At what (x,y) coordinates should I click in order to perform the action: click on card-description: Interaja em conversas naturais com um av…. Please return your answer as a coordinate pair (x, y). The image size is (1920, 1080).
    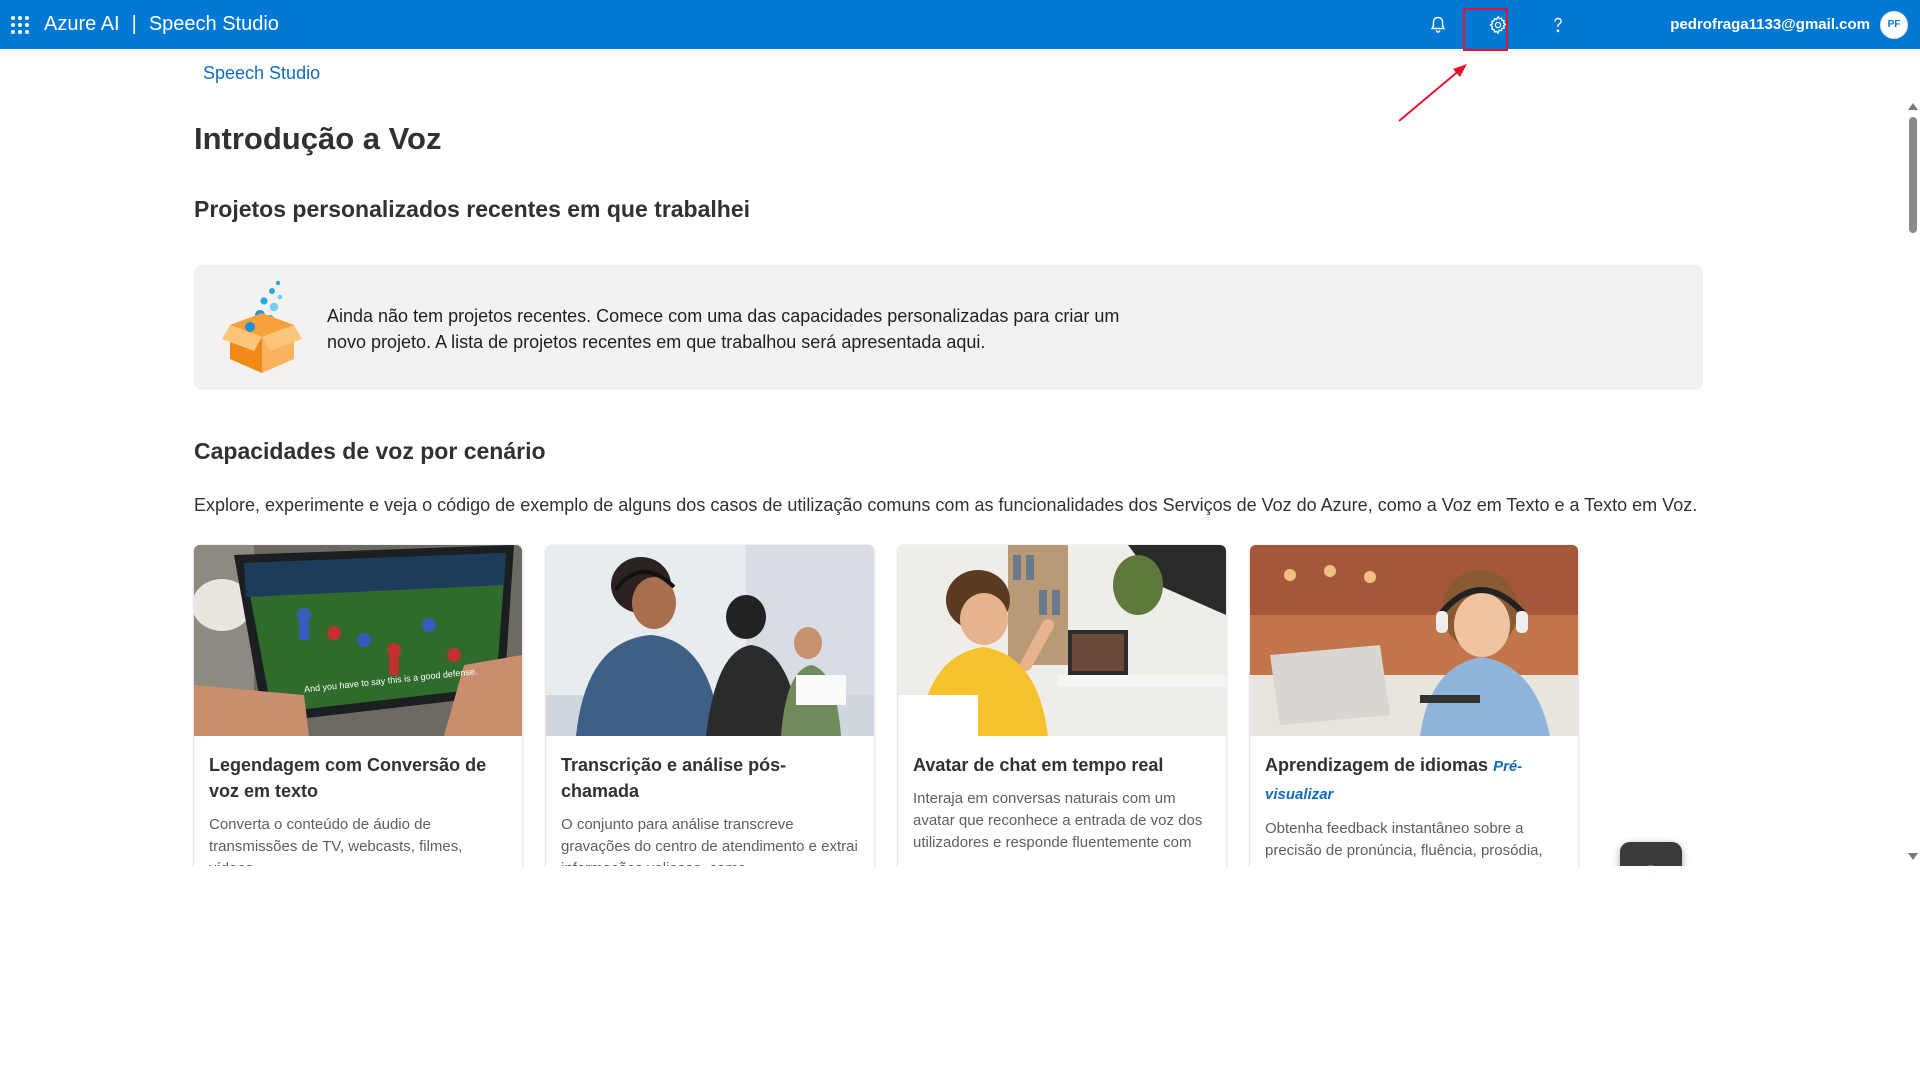
    Looking at the image, I should click on (1058, 820).